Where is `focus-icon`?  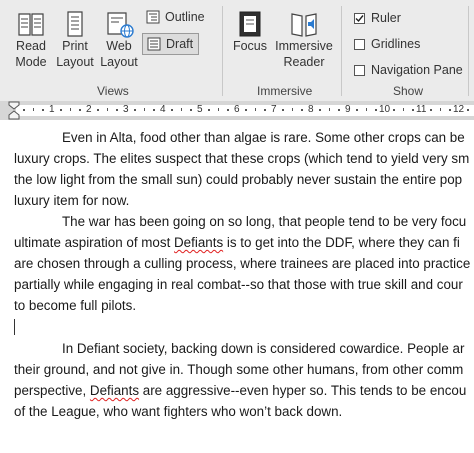
focus-icon is located at coordinates (250, 24).